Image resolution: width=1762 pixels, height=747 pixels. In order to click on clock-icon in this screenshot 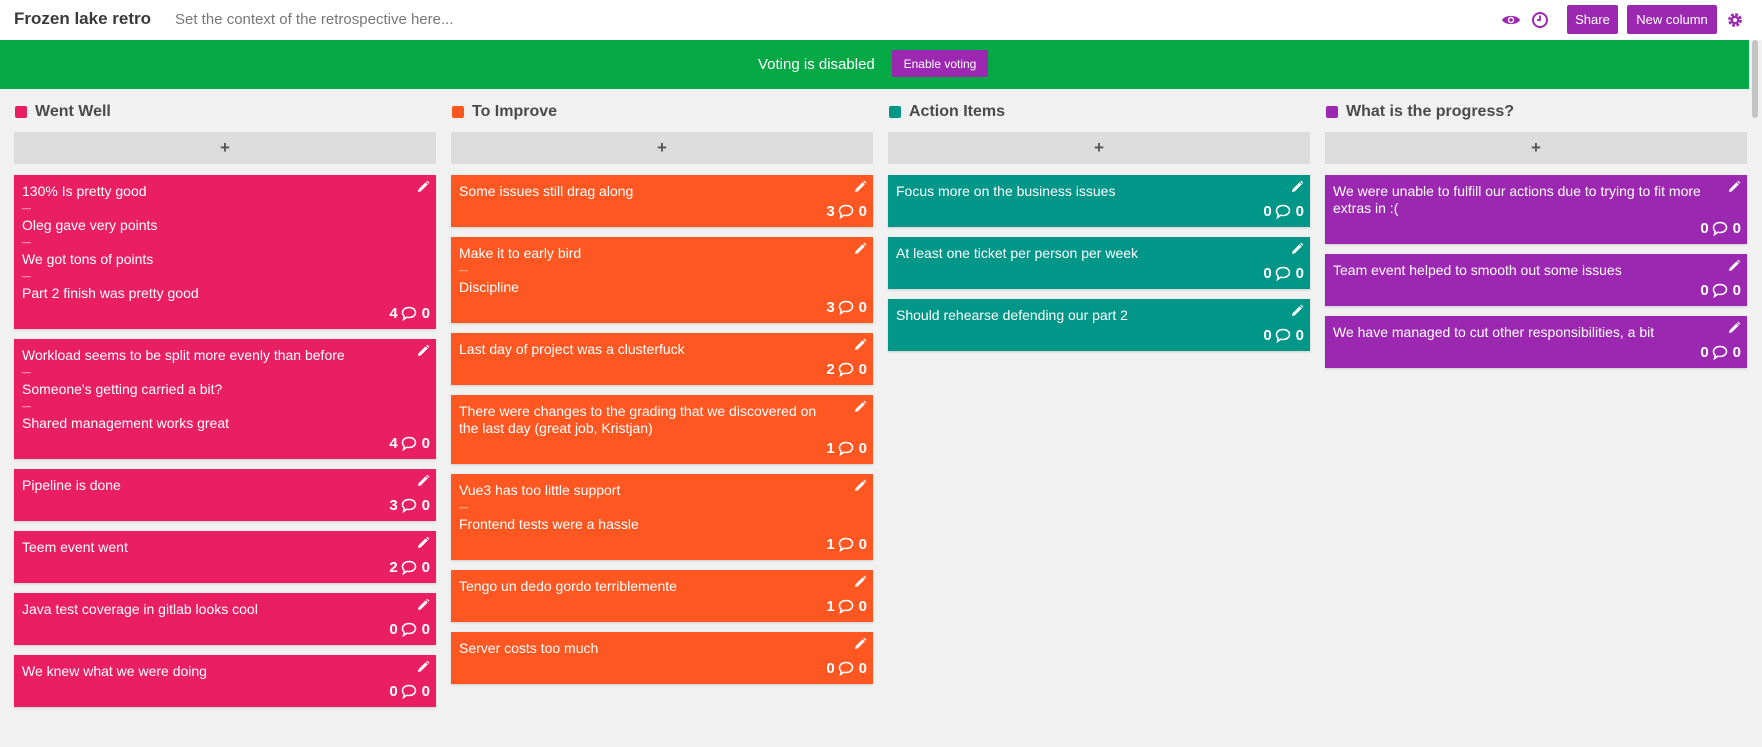, I will do `click(1540, 20)`.